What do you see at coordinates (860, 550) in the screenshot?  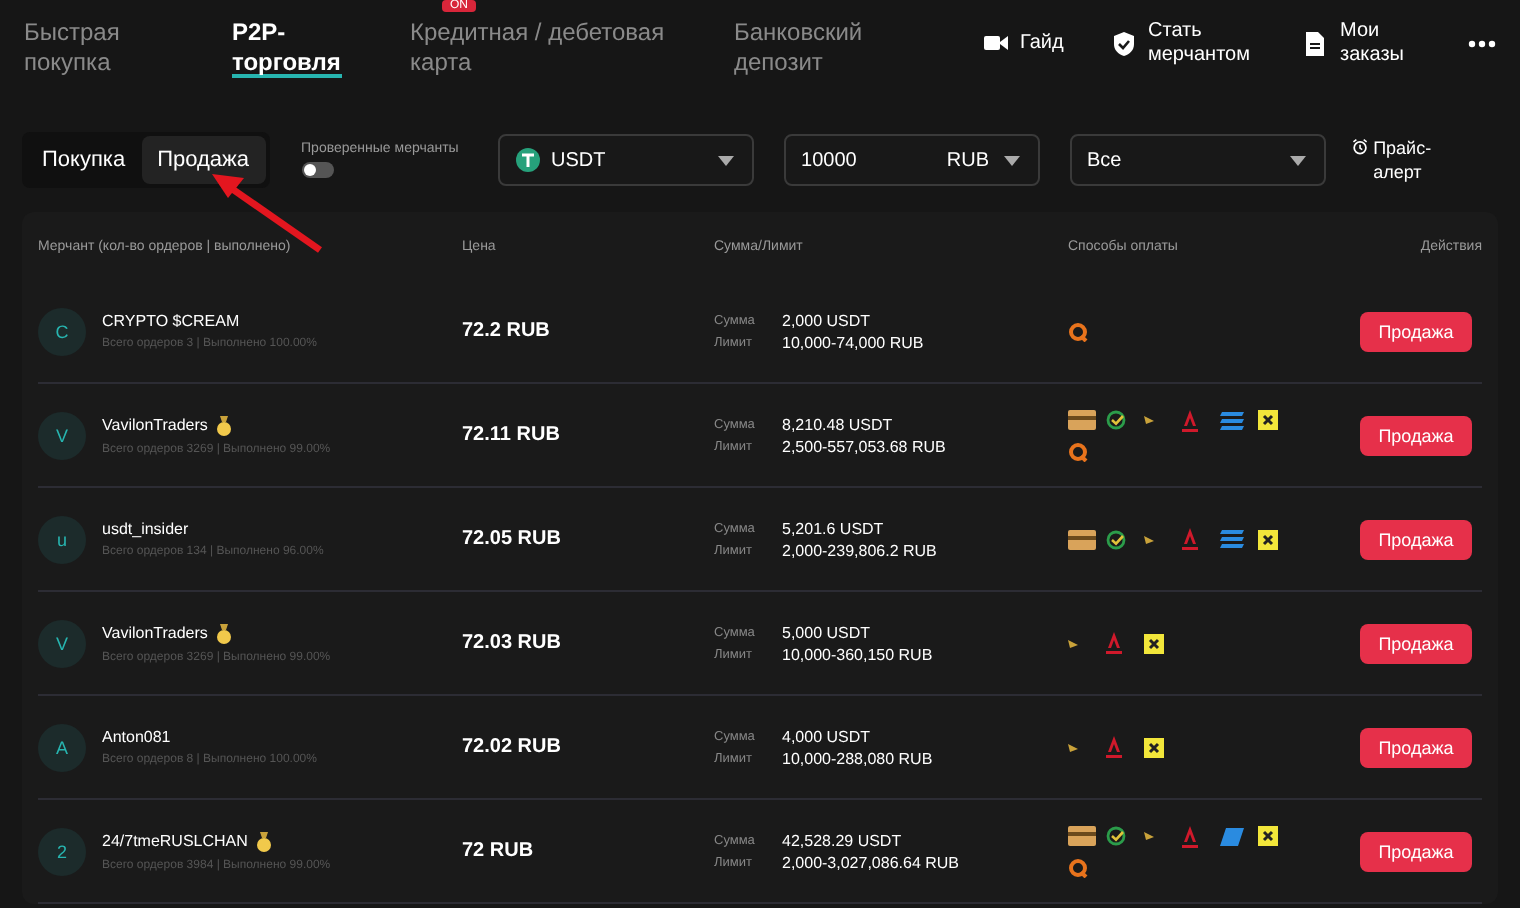 I see `limit-value: 2,000-239,806.2 RUB` at bounding box center [860, 550].